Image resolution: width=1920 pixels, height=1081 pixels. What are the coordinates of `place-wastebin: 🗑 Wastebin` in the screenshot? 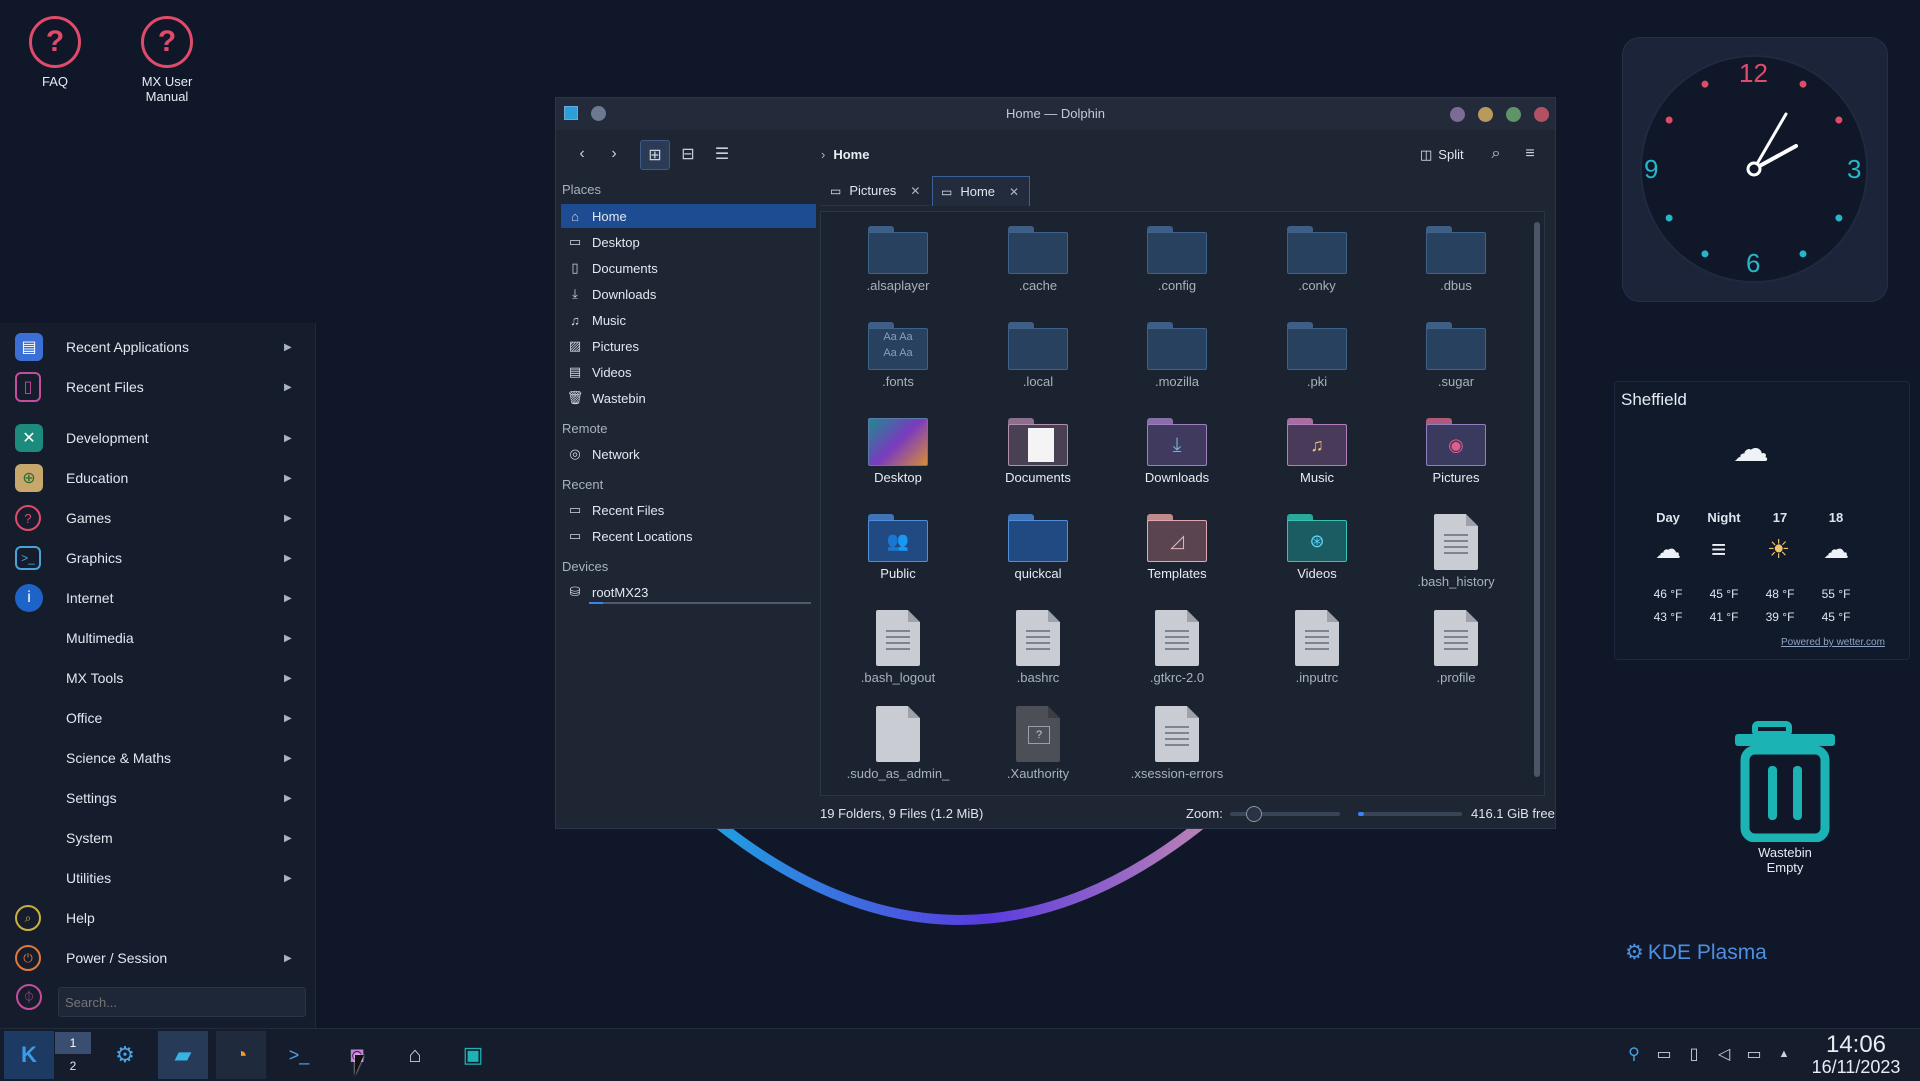 It's located at (688, 398).